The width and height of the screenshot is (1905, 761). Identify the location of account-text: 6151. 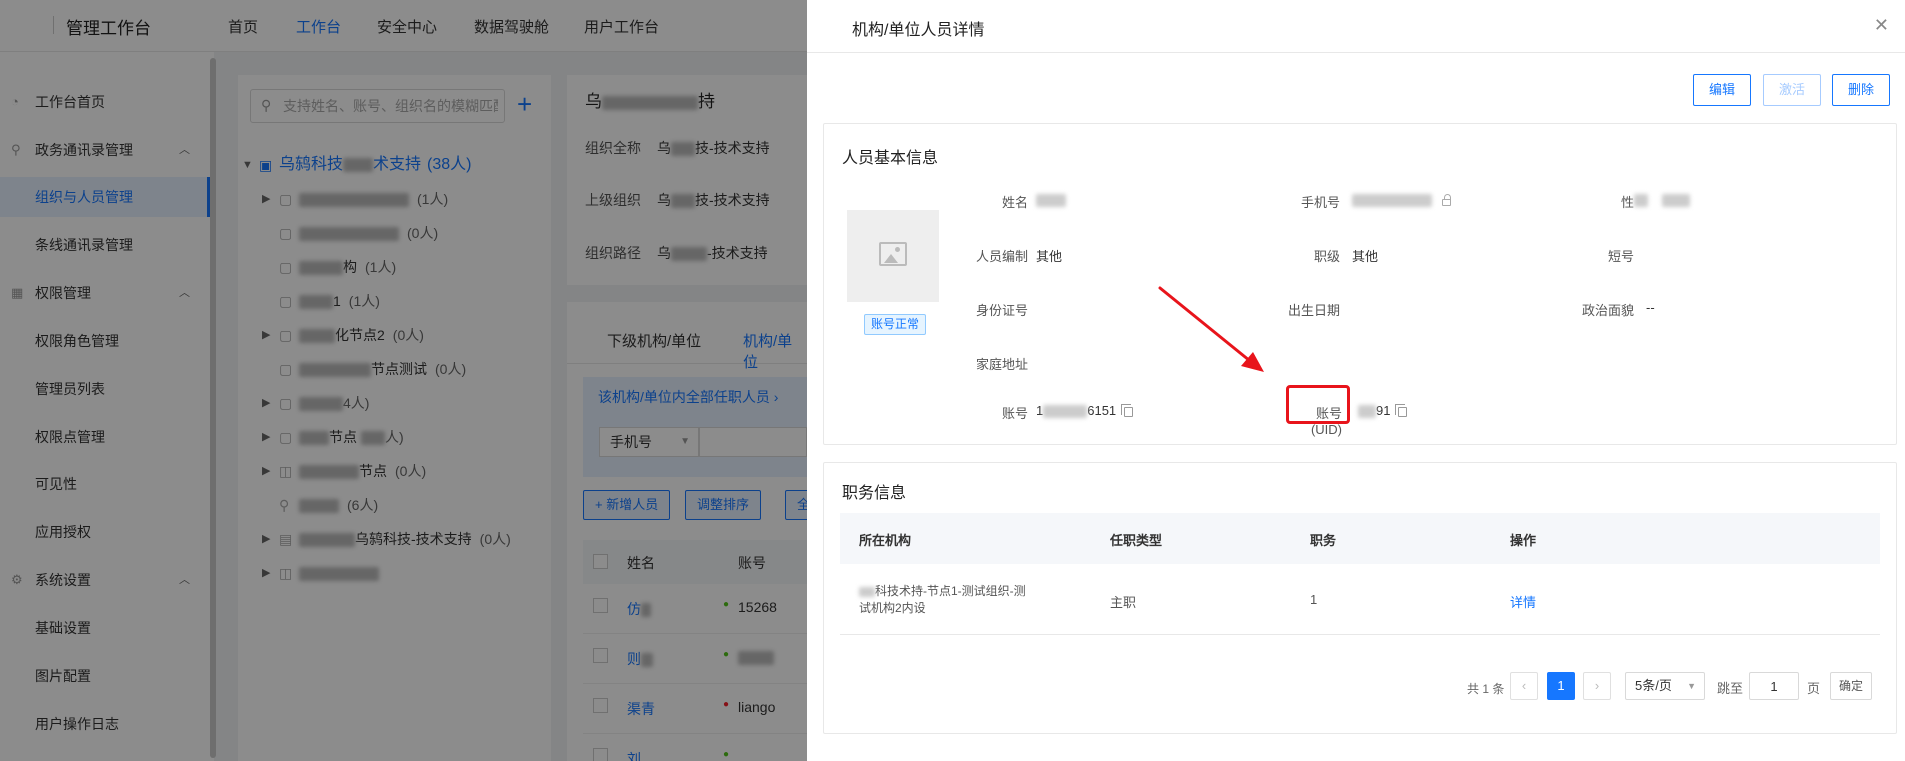
(1102, 410).